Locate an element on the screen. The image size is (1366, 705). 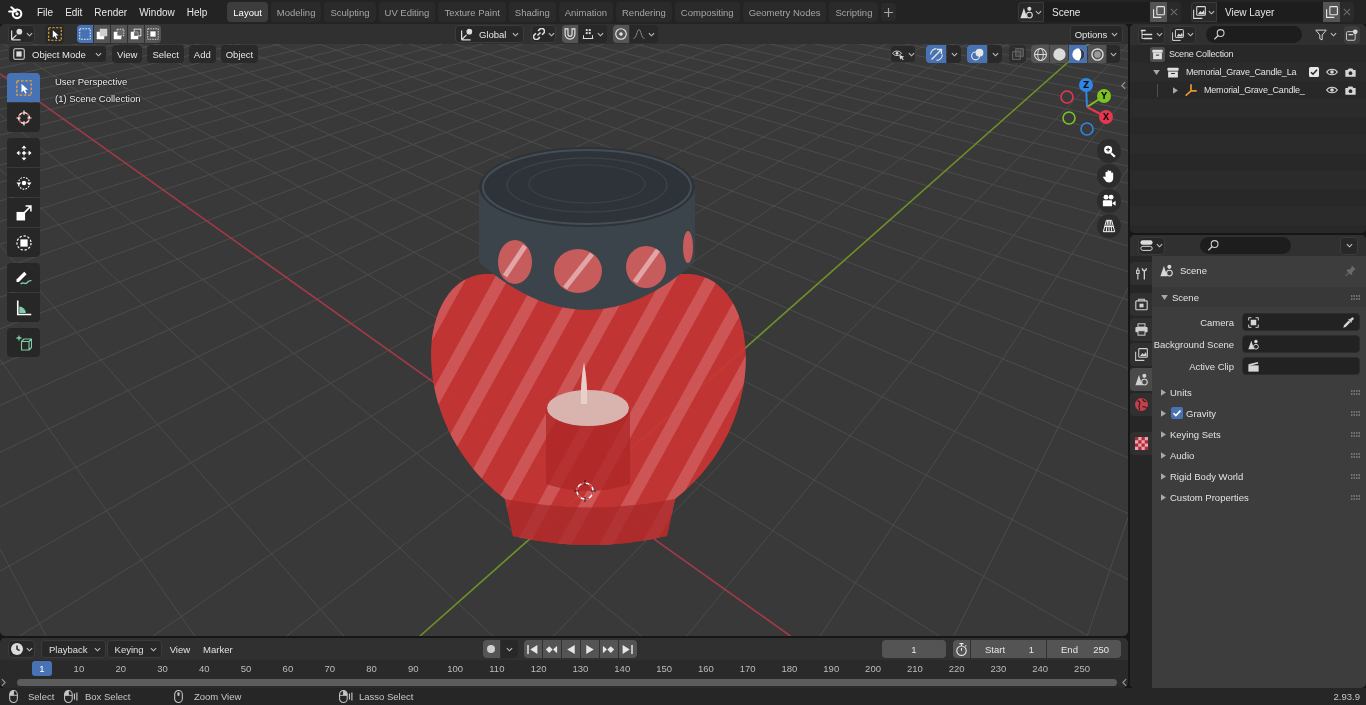
end-frame-field: End 250 is located at coordinates (1084, 649).